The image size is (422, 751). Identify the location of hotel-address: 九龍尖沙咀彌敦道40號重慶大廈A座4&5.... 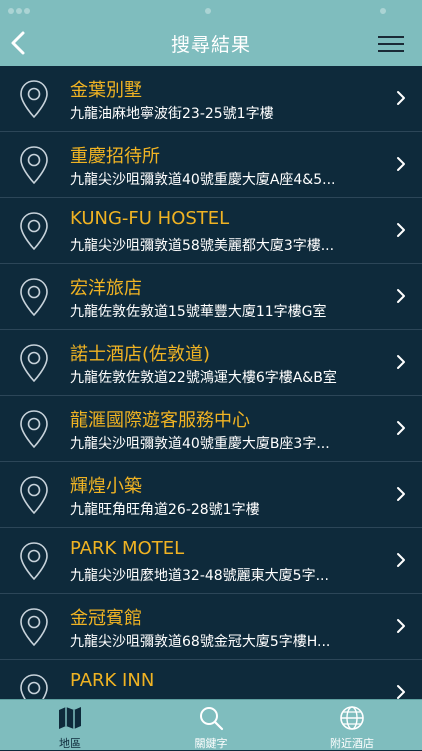
(203, 180).